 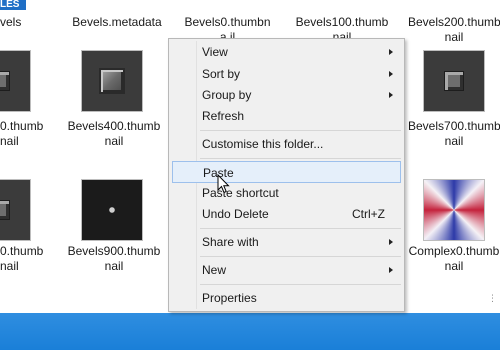 What do you see at coordinates (493, 298) in the screenshot?
I see `resize-grip-icon: ⋮` at bounding box center [493, 298].